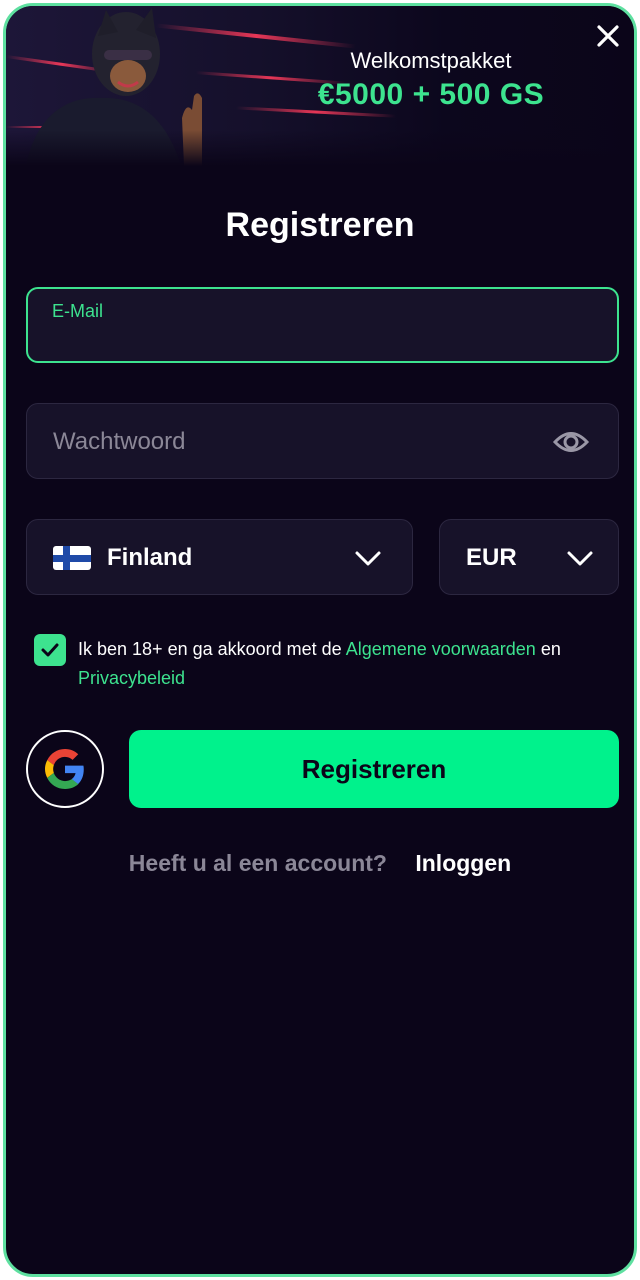 Image resolution: width=640 pixels, height=1280 pixels. Describe the element at coordinates (441, 649) in the screenshot. I see `terms-link: Algemene voorwaarden` at that location.